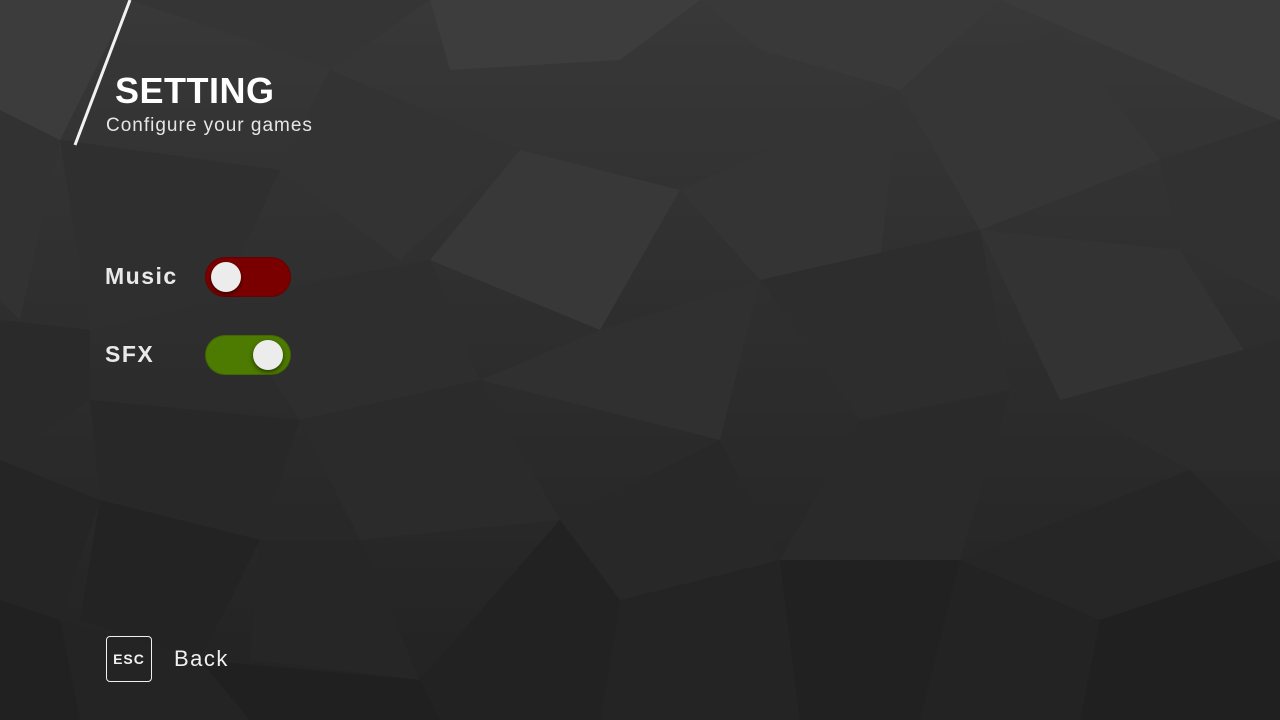 This screenshot has width=1280, height=720. I want to click on sfx-label: SFX, so click(130, 354).